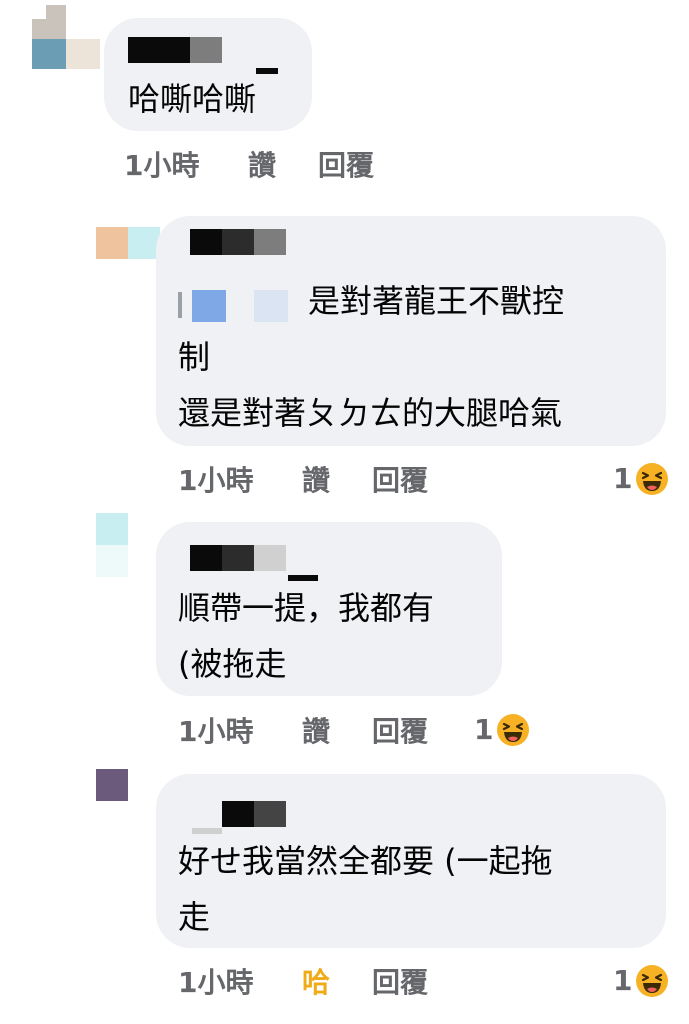 The image size is (689, 1024). I want to click on comment-line: (被拖走, so click(232, 664).